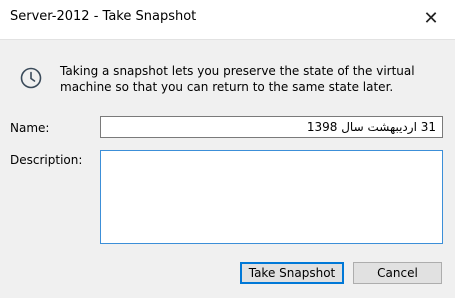 The height and width of the screenshot is (298, 455). I want to click on title-bar: Server-2012 - Take Snapshot ✕, so click(227, 19).